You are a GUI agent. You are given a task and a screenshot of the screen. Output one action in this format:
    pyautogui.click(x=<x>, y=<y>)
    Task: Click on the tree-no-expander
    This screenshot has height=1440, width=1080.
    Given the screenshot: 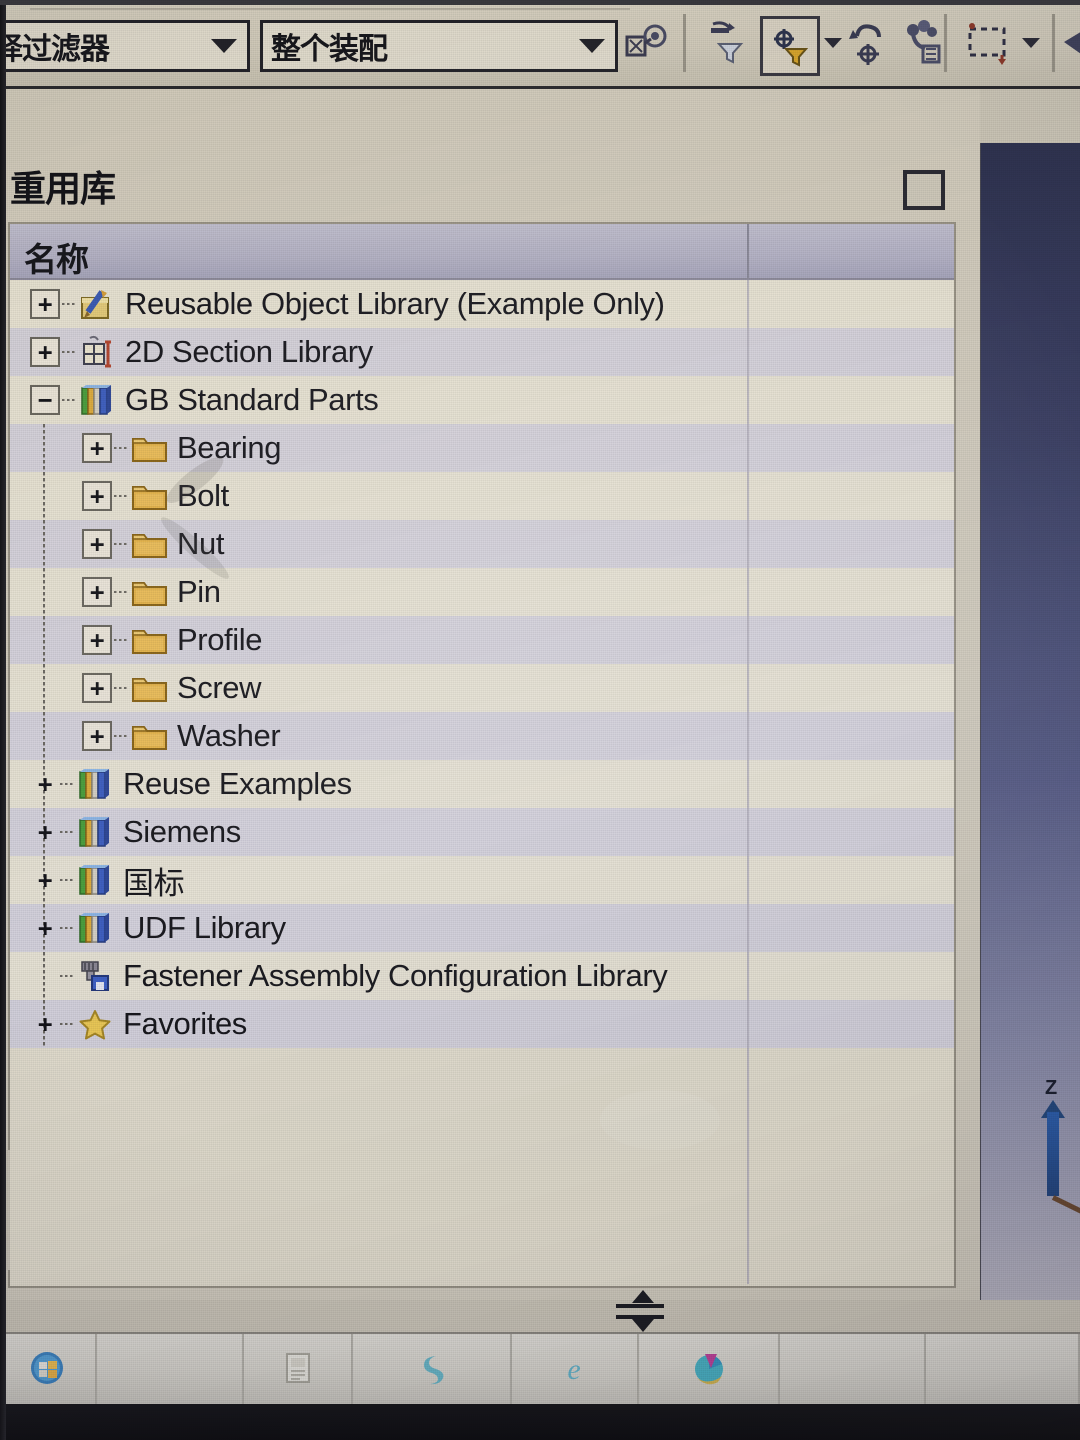 What is the action you would take?
    pyautogui.click(x=45, y=976)
    